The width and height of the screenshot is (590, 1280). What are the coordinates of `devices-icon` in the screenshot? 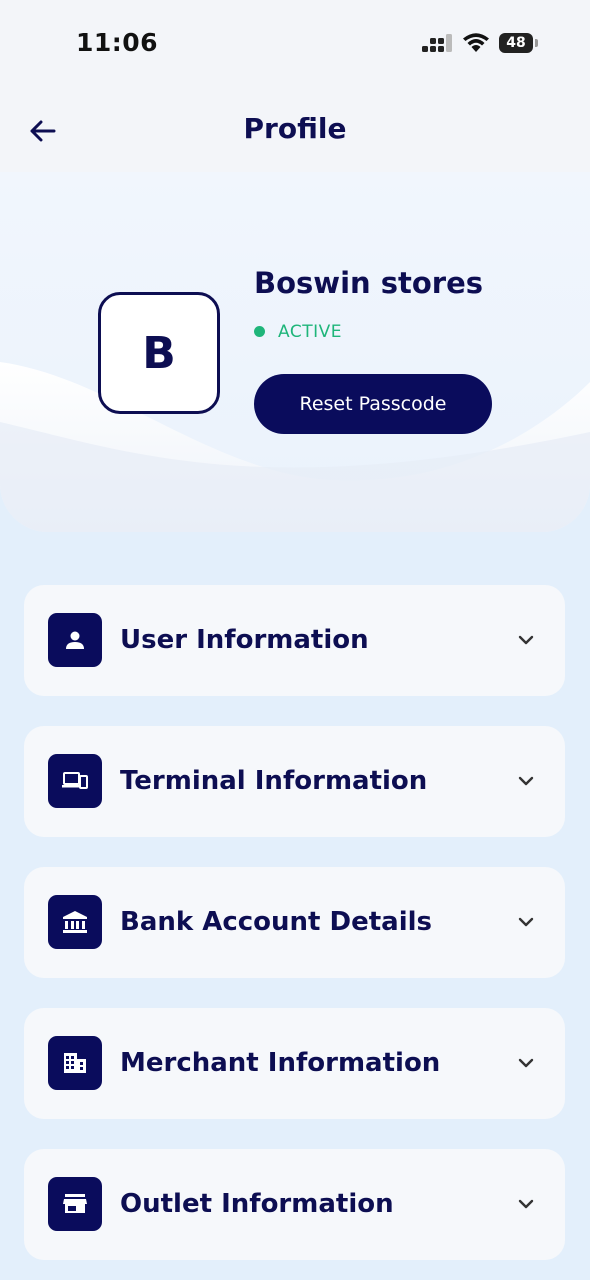 It's located at (75, 781).